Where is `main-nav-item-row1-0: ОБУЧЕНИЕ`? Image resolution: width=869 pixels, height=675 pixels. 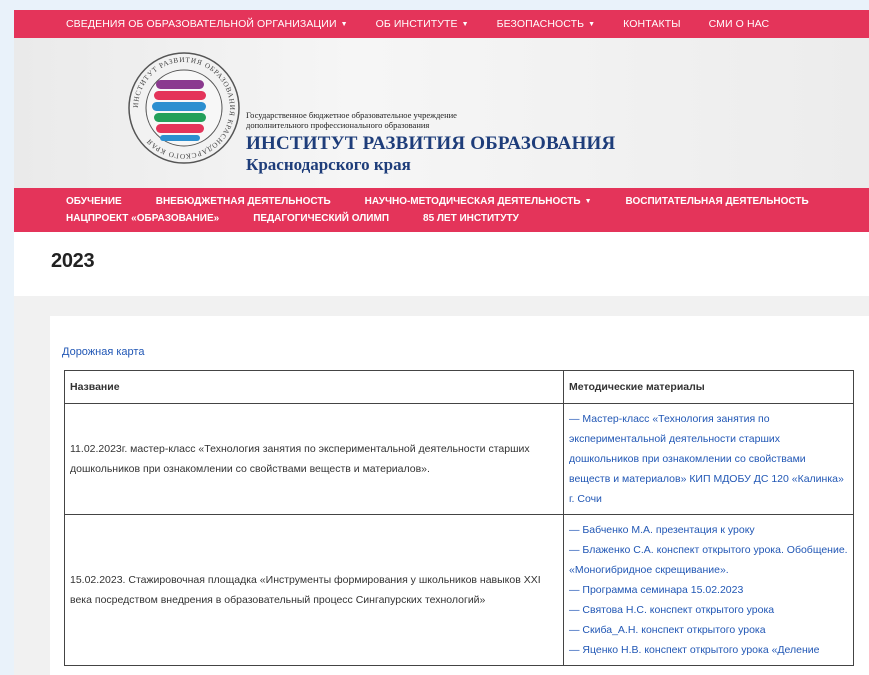 main-nav-item-row1-0: ОБУЧЕНИЕ is located at coordinates (94, 201).